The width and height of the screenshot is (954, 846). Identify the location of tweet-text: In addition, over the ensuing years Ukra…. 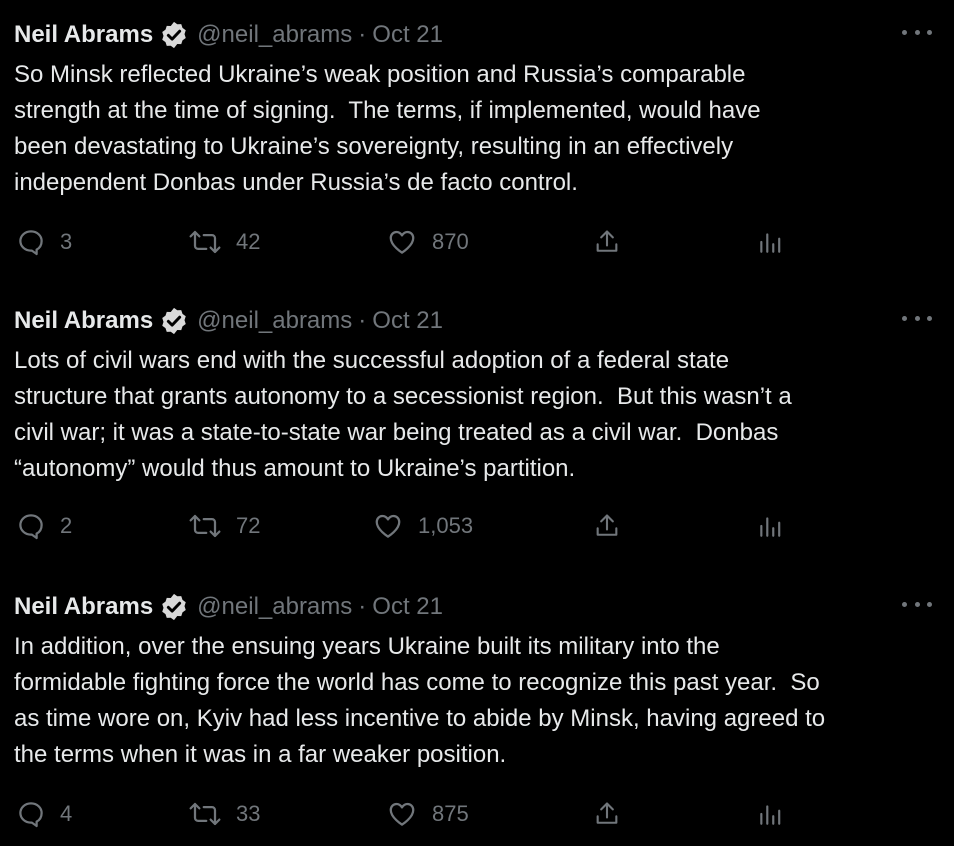
(420, 700).